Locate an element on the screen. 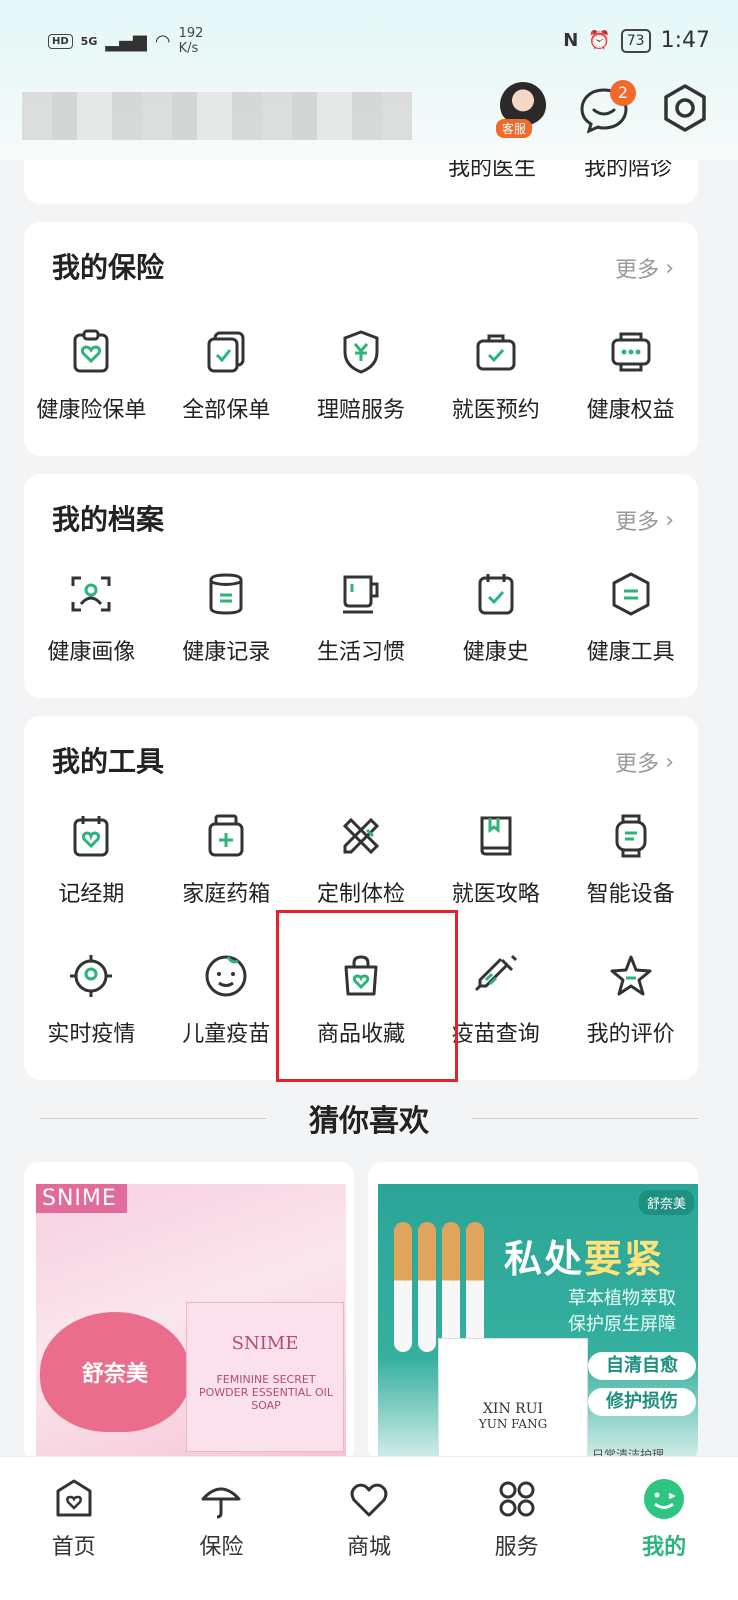 This screenshot has width=738, height=1600. health-record-item: 健康记录 is located at coordinates (226, 618).